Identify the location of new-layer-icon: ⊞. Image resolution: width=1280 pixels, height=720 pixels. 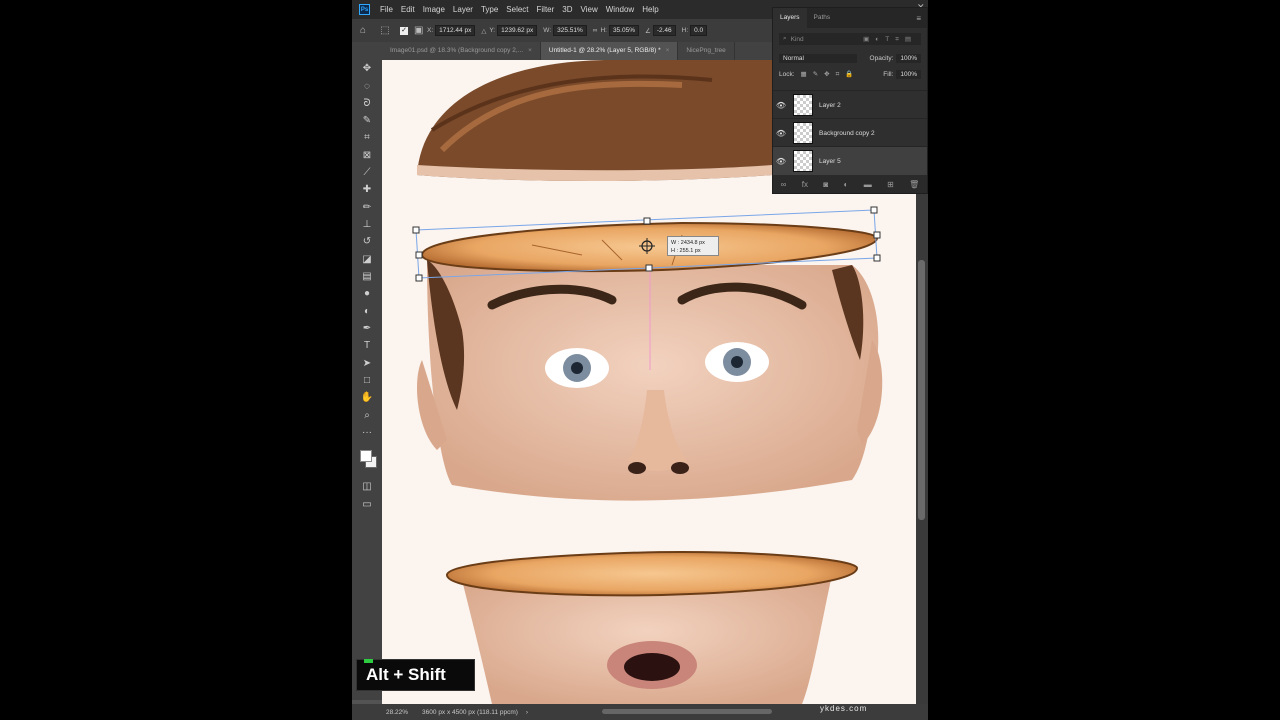
(890, 184).